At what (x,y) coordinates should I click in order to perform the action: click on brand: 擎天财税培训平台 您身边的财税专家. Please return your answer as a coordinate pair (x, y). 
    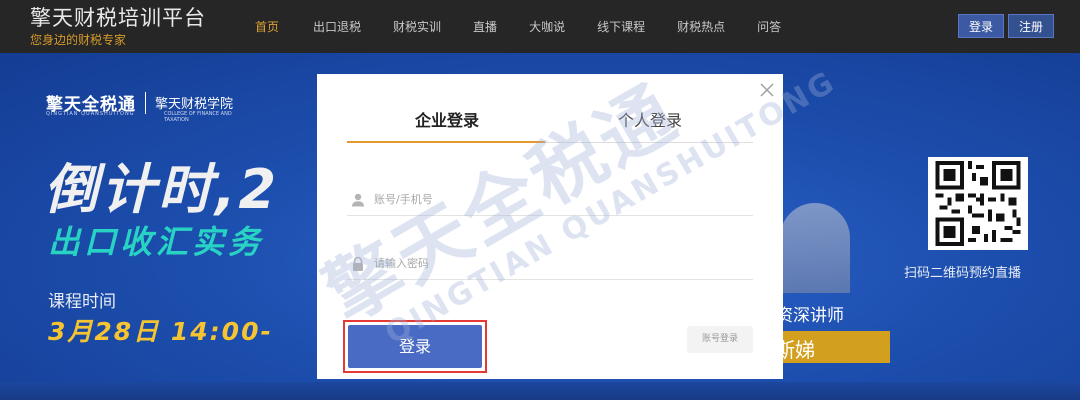
    Looking at the image, I should click on (118, 25).